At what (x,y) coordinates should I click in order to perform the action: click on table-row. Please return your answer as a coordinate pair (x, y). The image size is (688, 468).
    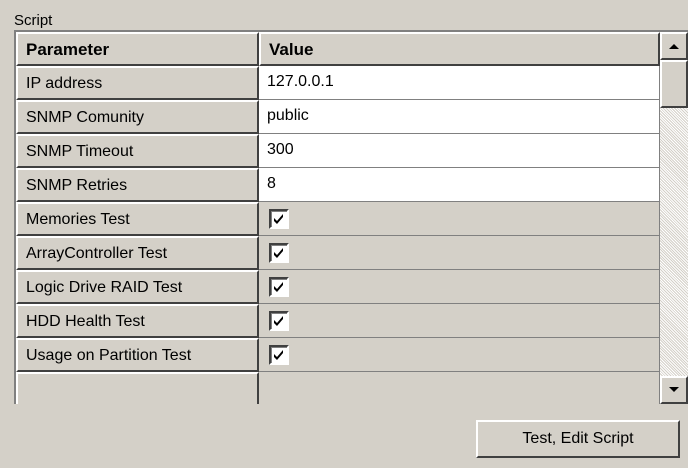
    Looking at the image, I should click on (338, 388).